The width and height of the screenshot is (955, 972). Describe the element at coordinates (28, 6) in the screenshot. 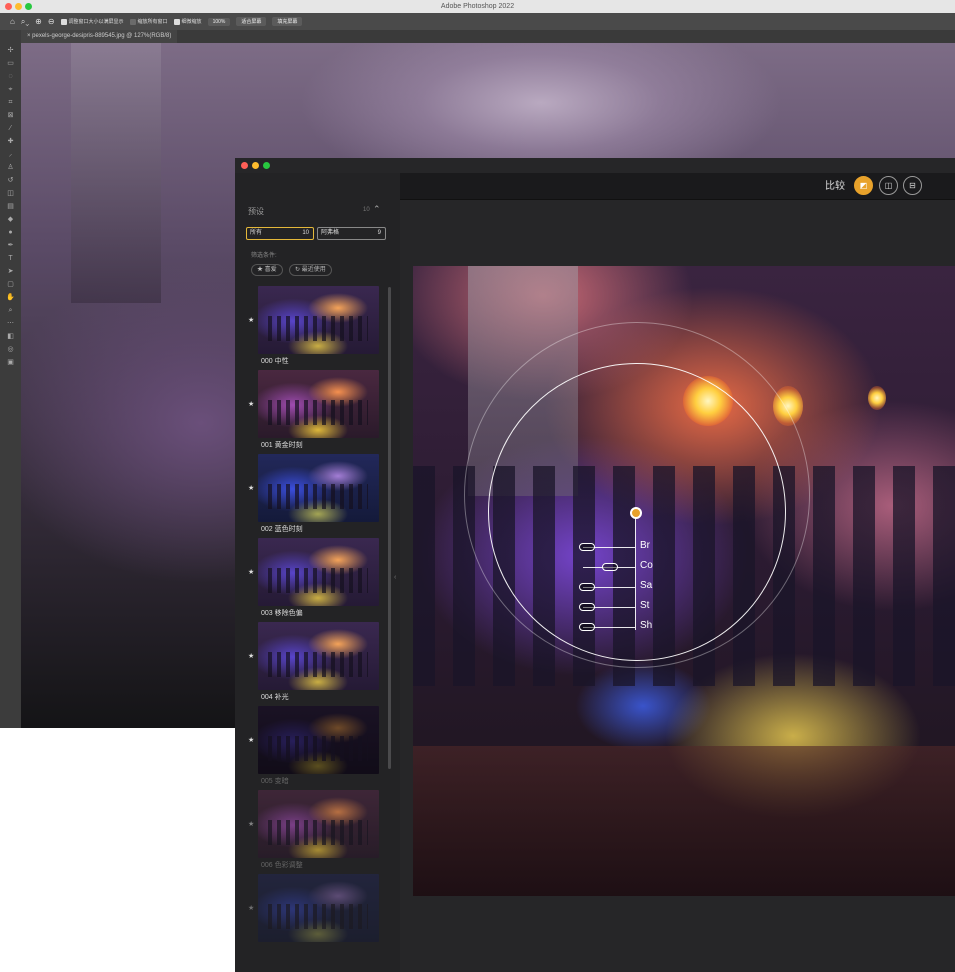

I see `zoom-button` at that location.